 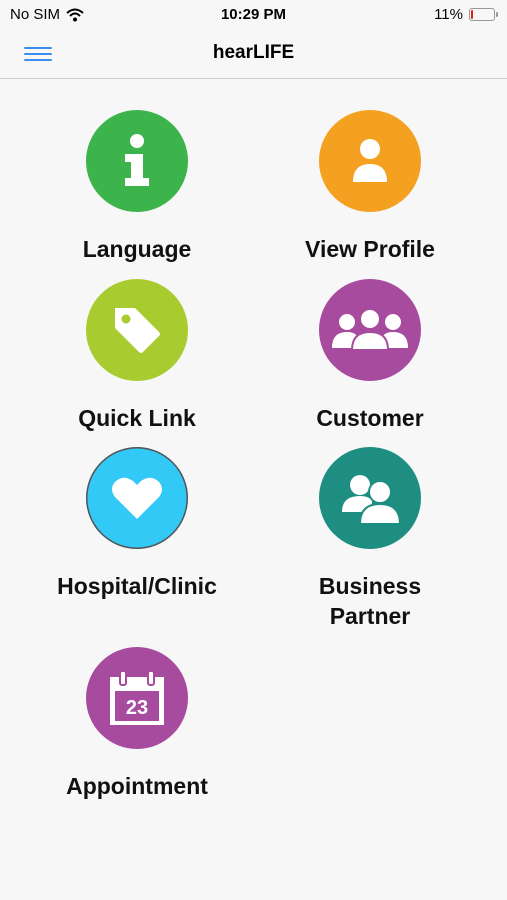 I want to click on tile-language: Language, so click(x=137, y=187).